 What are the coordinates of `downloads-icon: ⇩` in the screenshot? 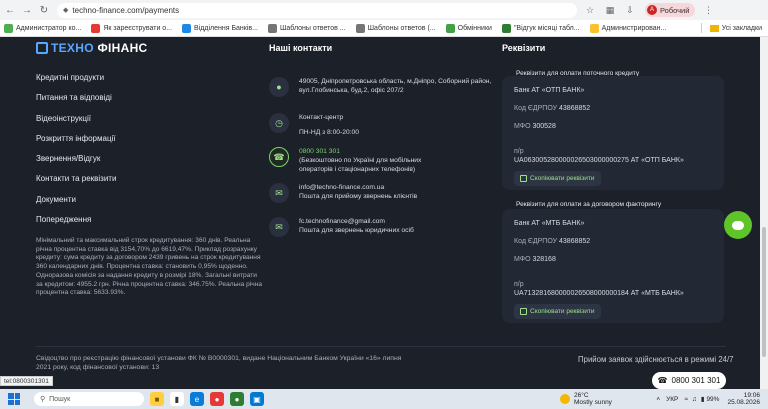 It's located at (630, 10).